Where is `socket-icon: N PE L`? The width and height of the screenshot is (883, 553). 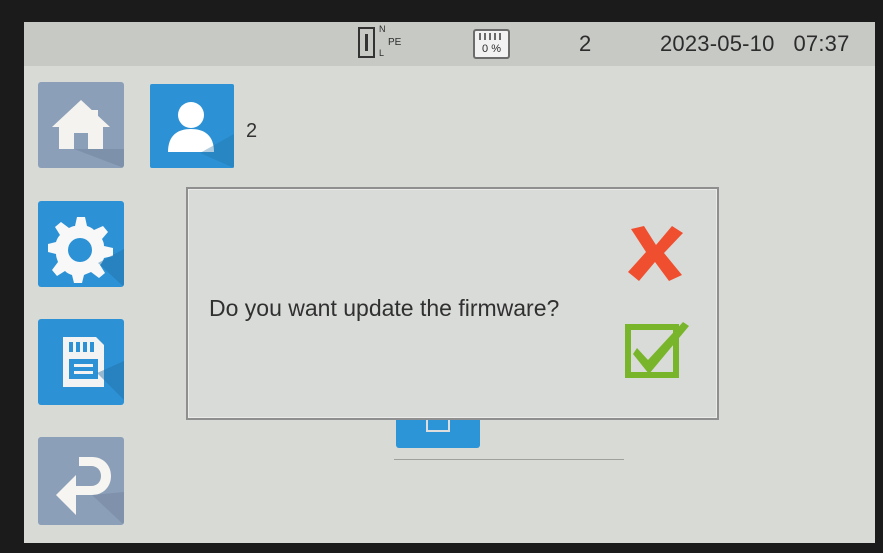 socket-icon: N PE L is located at coordinates (384, 43).